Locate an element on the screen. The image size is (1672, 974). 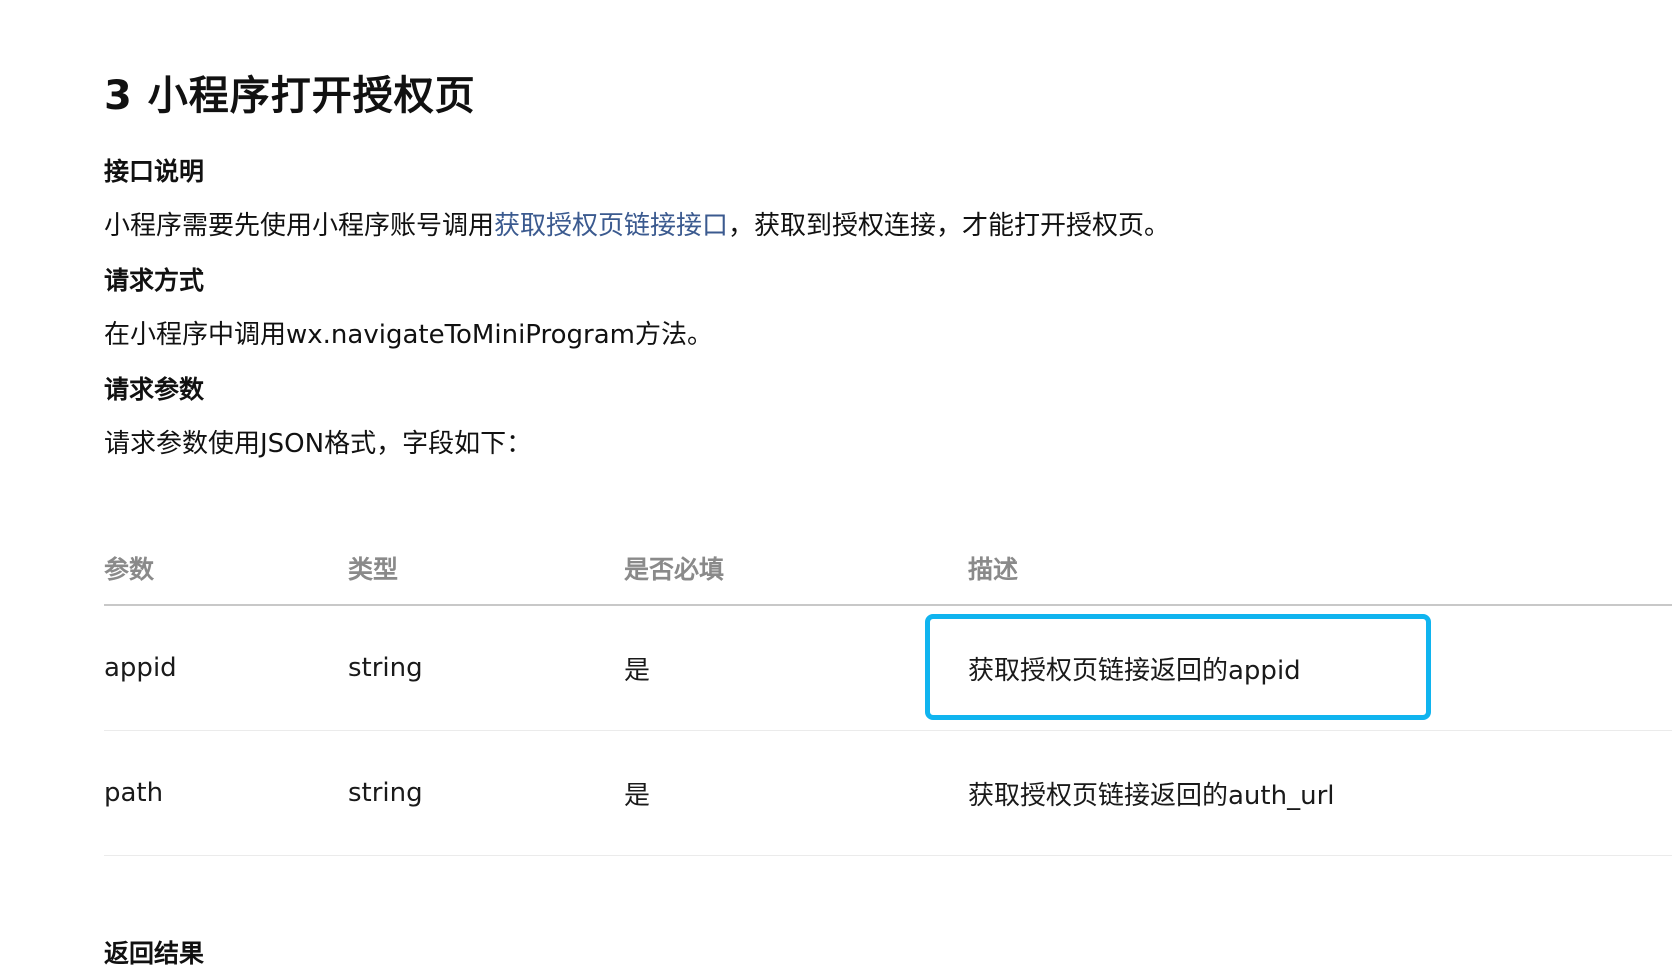
param-description-cell: 获取授权页链接返回的appid is located at coordinates (1134, 670).